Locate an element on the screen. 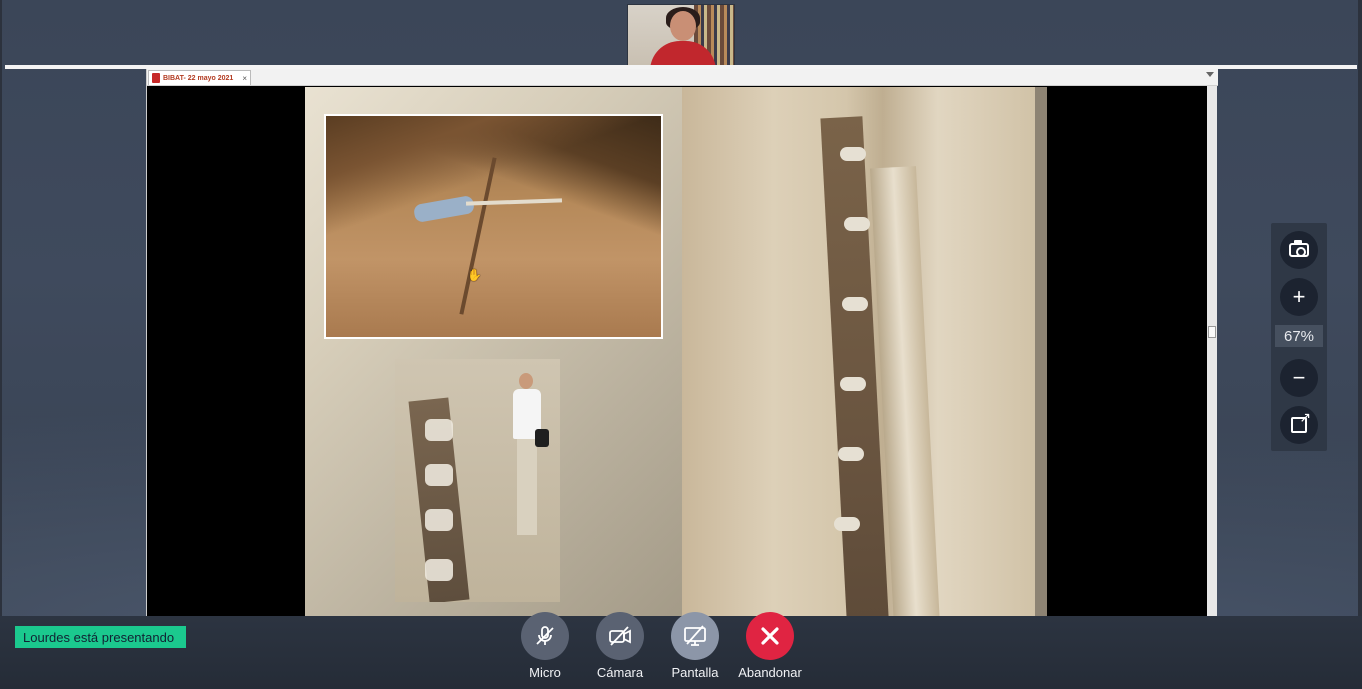 Image resolution: width=1362 pixels, height=689 pixels. abandonar-button is located at coordinates (770, 636).